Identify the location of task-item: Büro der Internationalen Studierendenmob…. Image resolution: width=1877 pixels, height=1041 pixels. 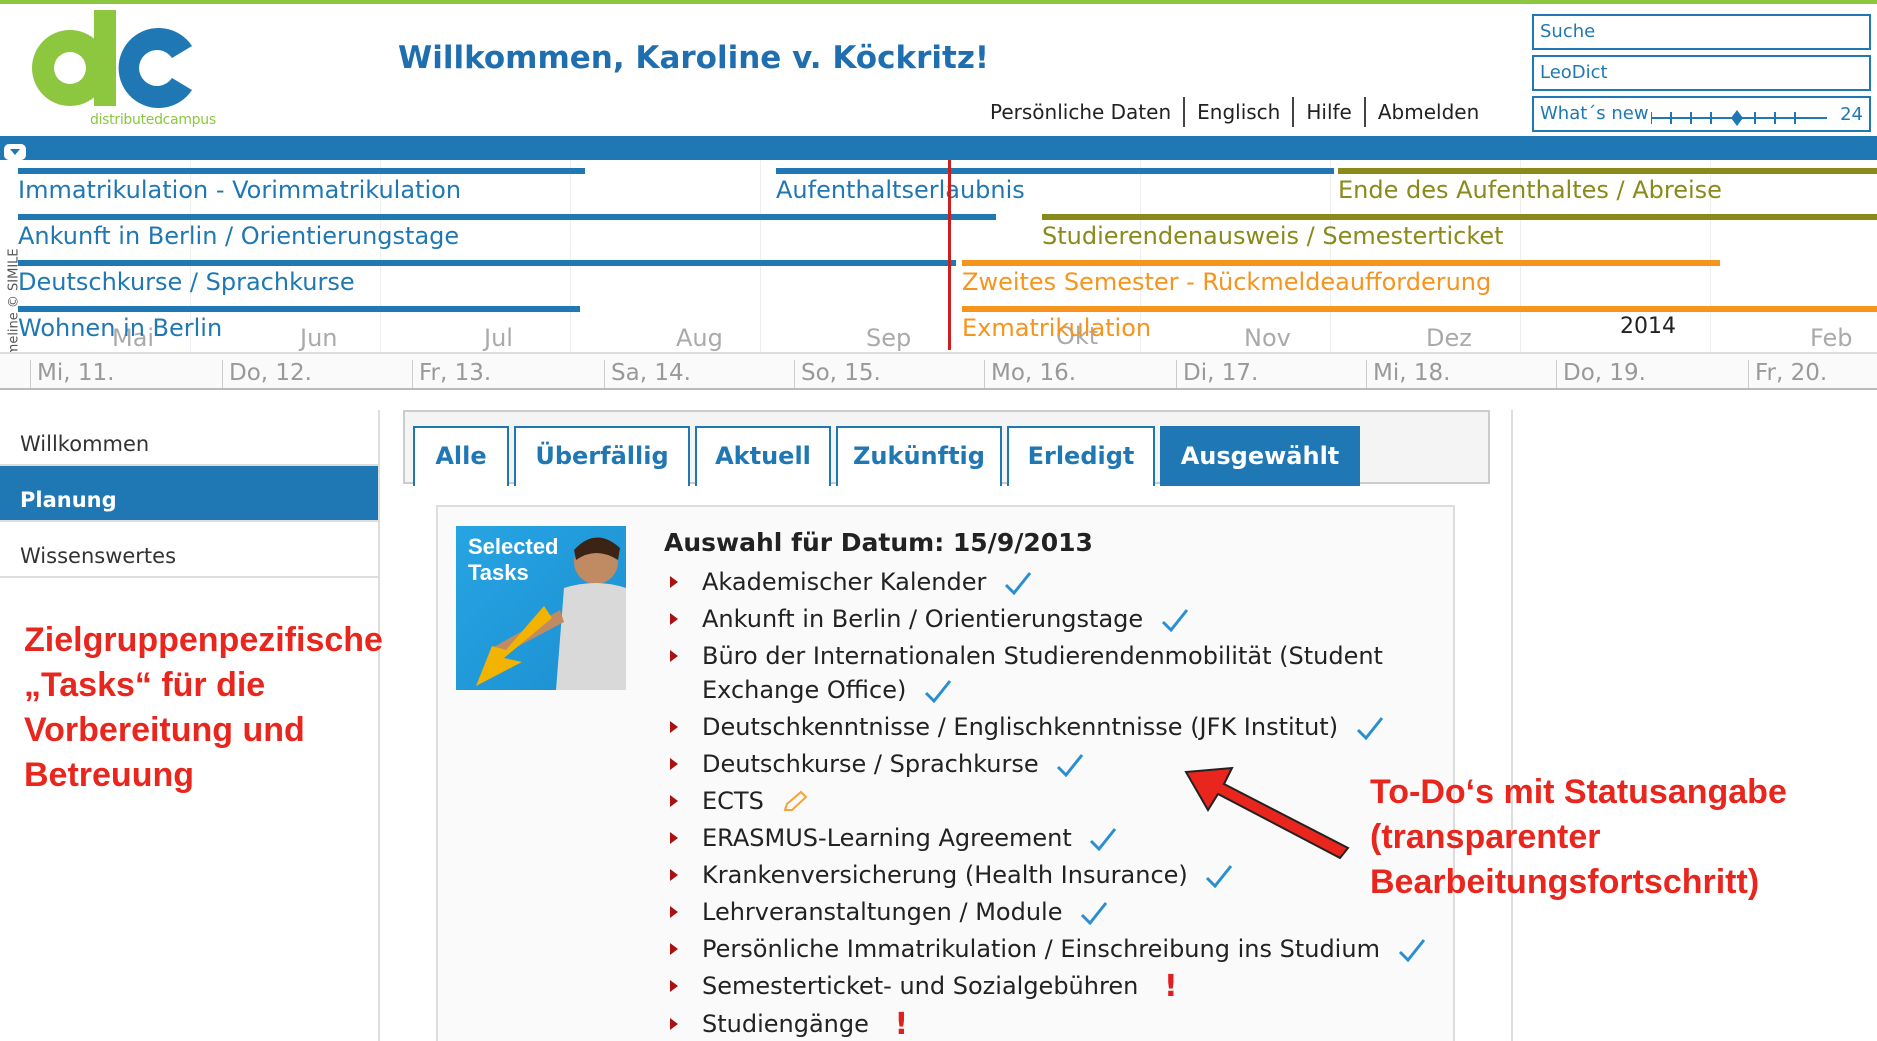
(1054, 673).